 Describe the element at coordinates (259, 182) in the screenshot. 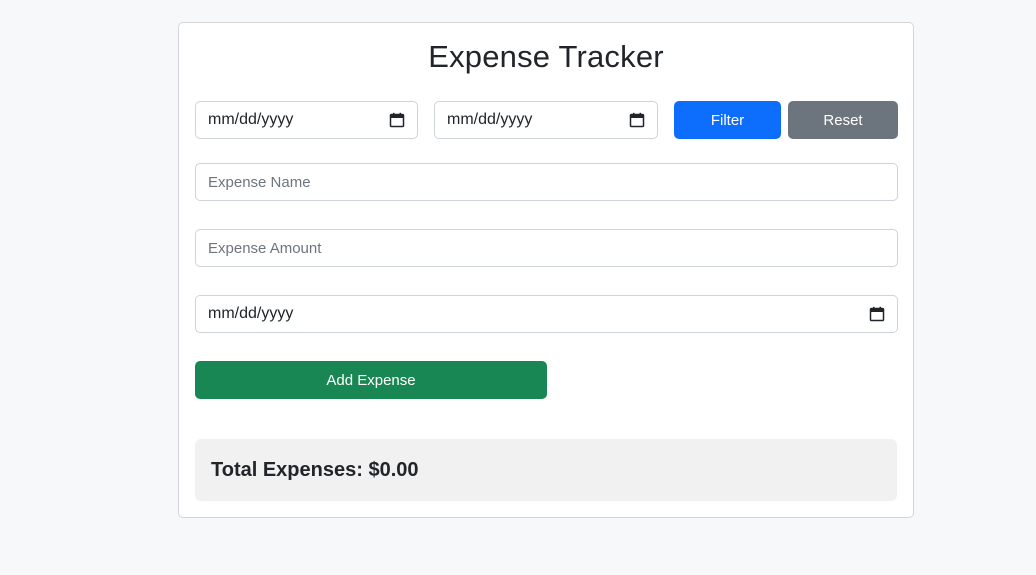

I see `expense-name-placeholder: Expense Name` at that location.